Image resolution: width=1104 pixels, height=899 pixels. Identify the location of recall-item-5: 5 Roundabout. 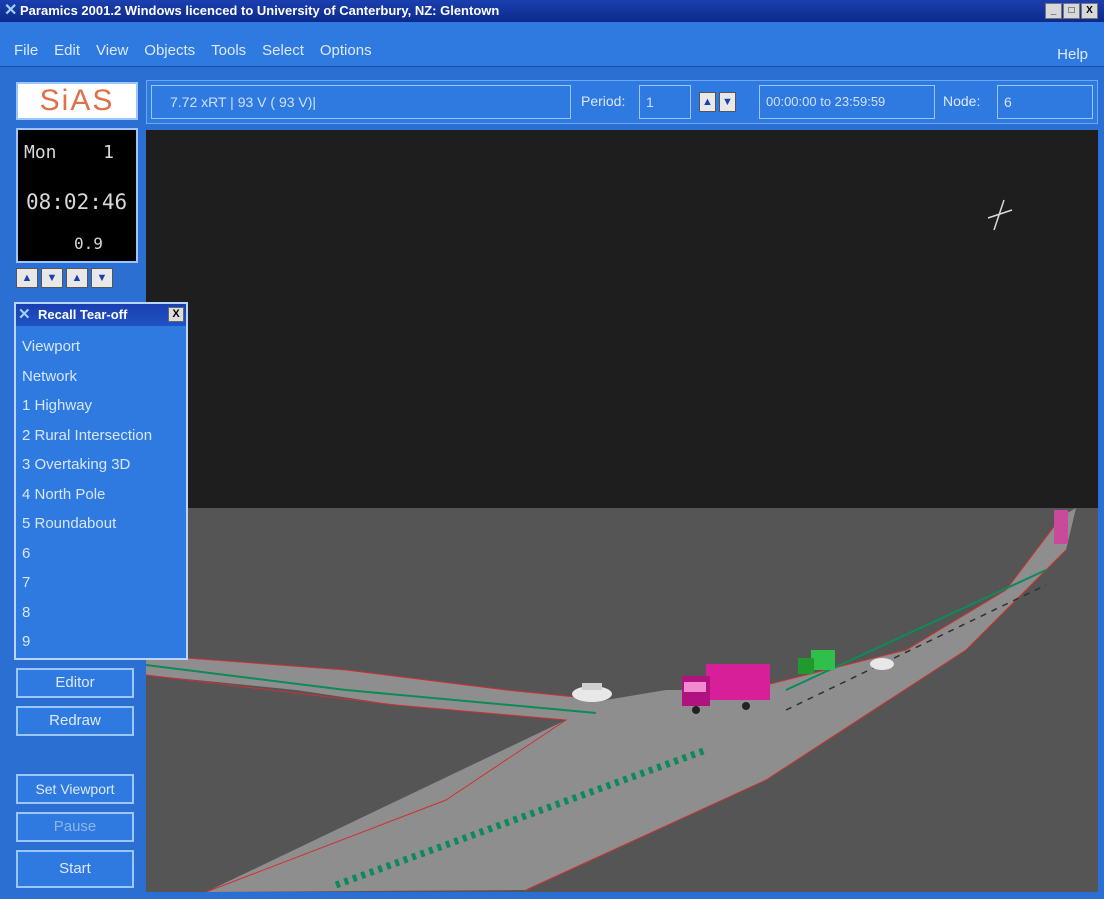
(87, 524).